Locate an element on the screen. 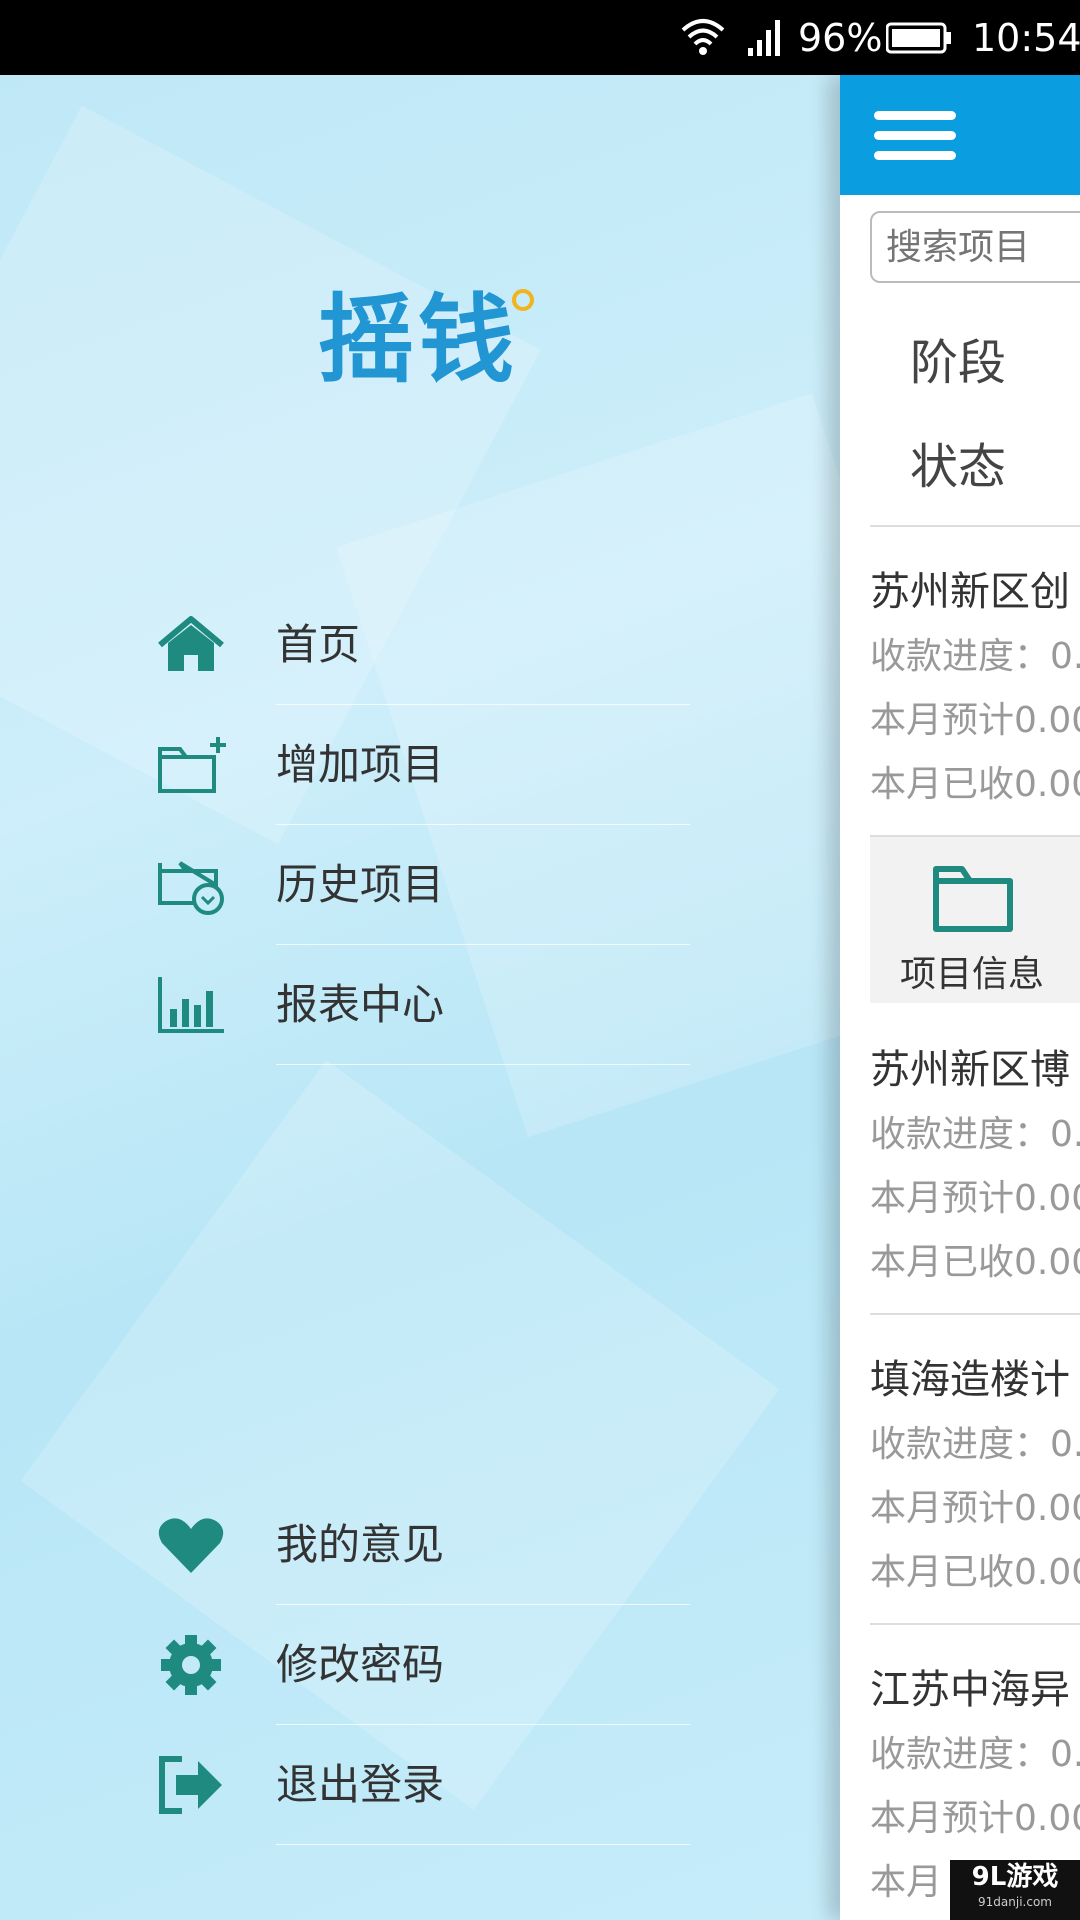 The height and width of the screenshot is (1920, 1080). logo-dot is located at coordinates (523, 300).